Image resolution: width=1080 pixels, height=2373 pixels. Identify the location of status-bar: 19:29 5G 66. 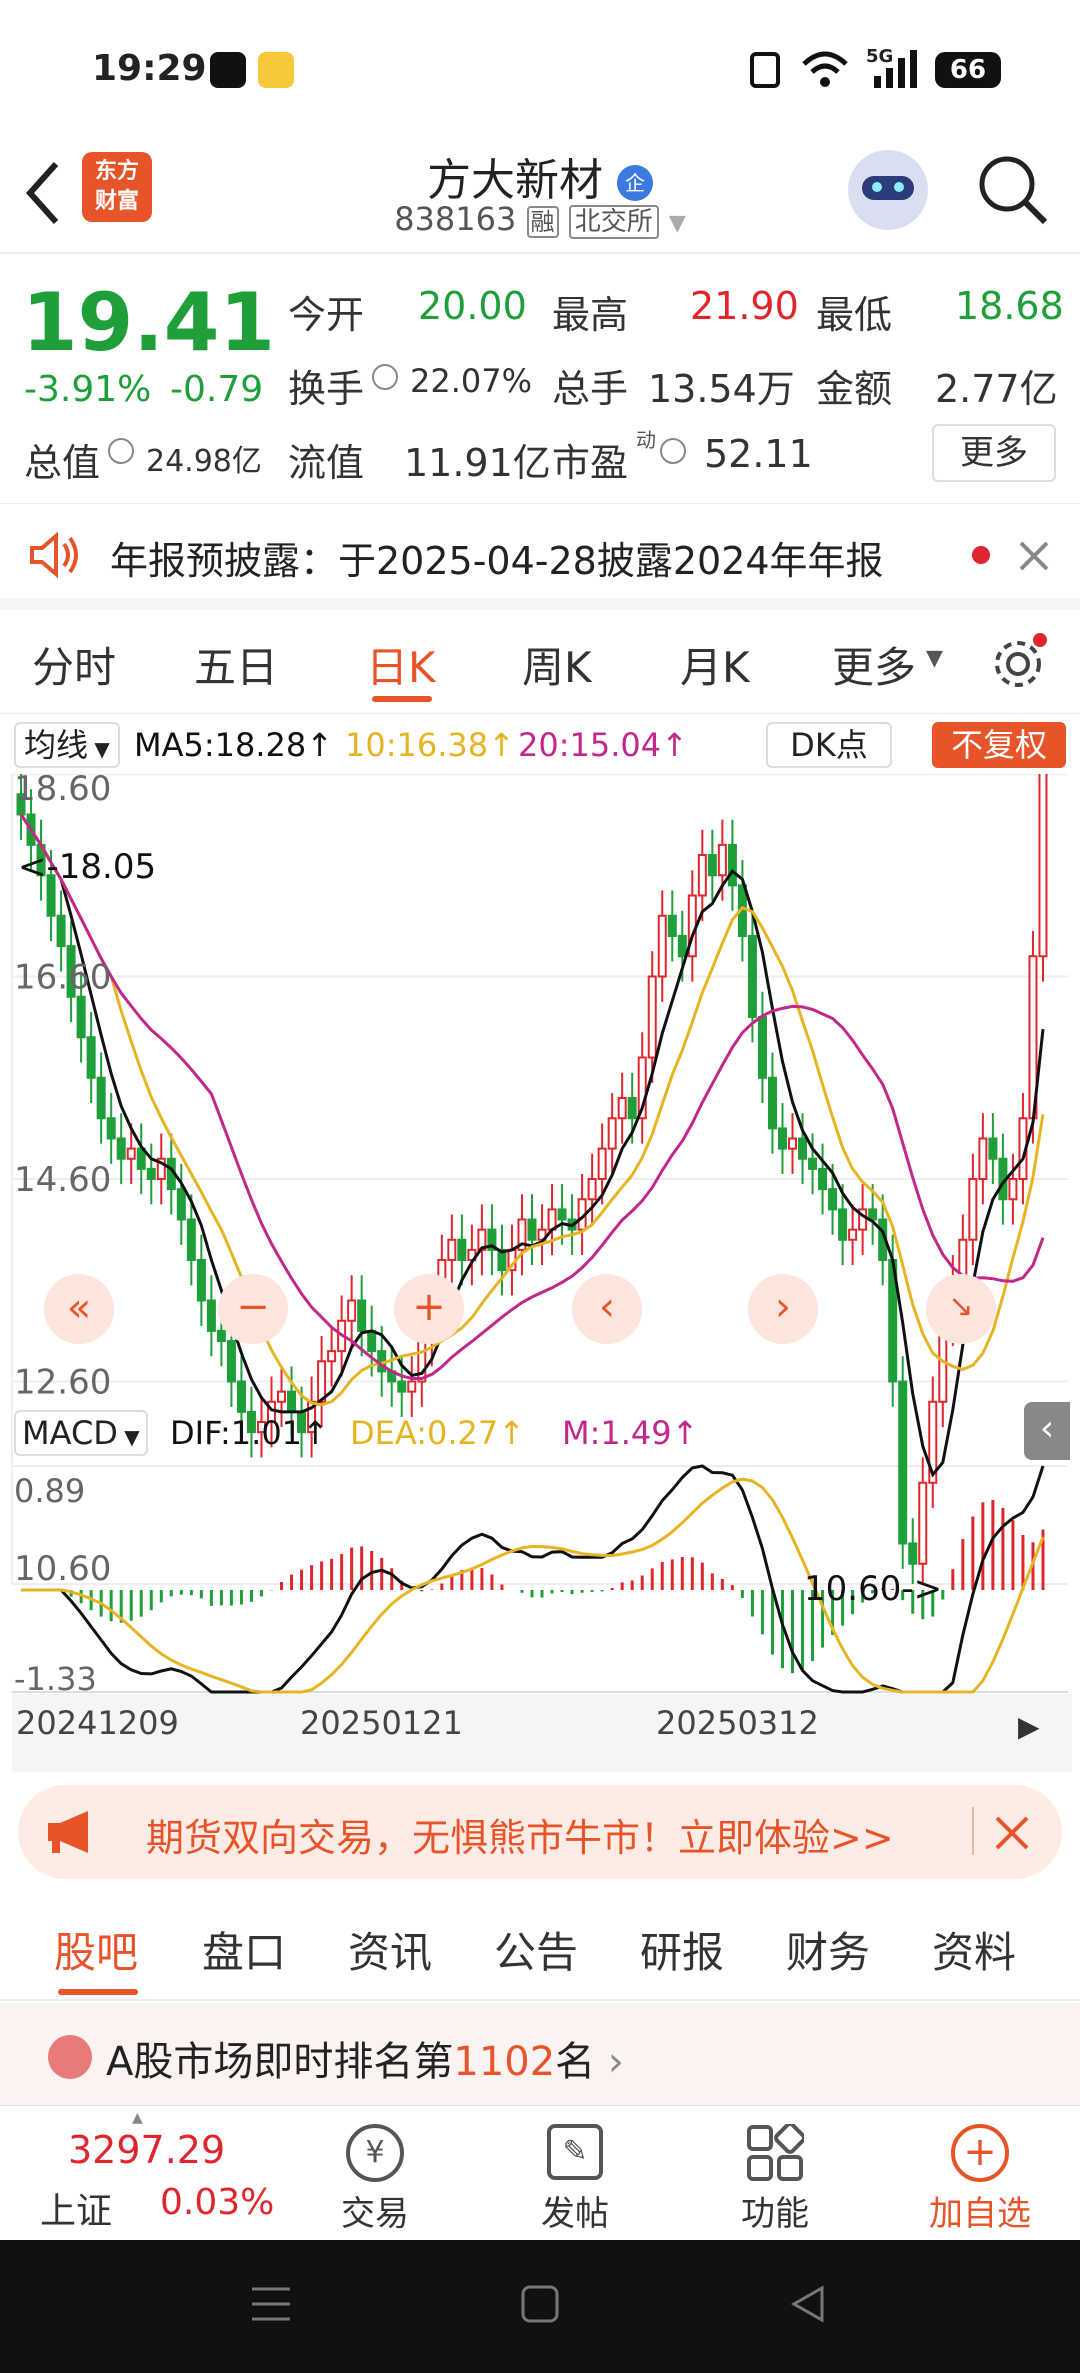
(540, 70).